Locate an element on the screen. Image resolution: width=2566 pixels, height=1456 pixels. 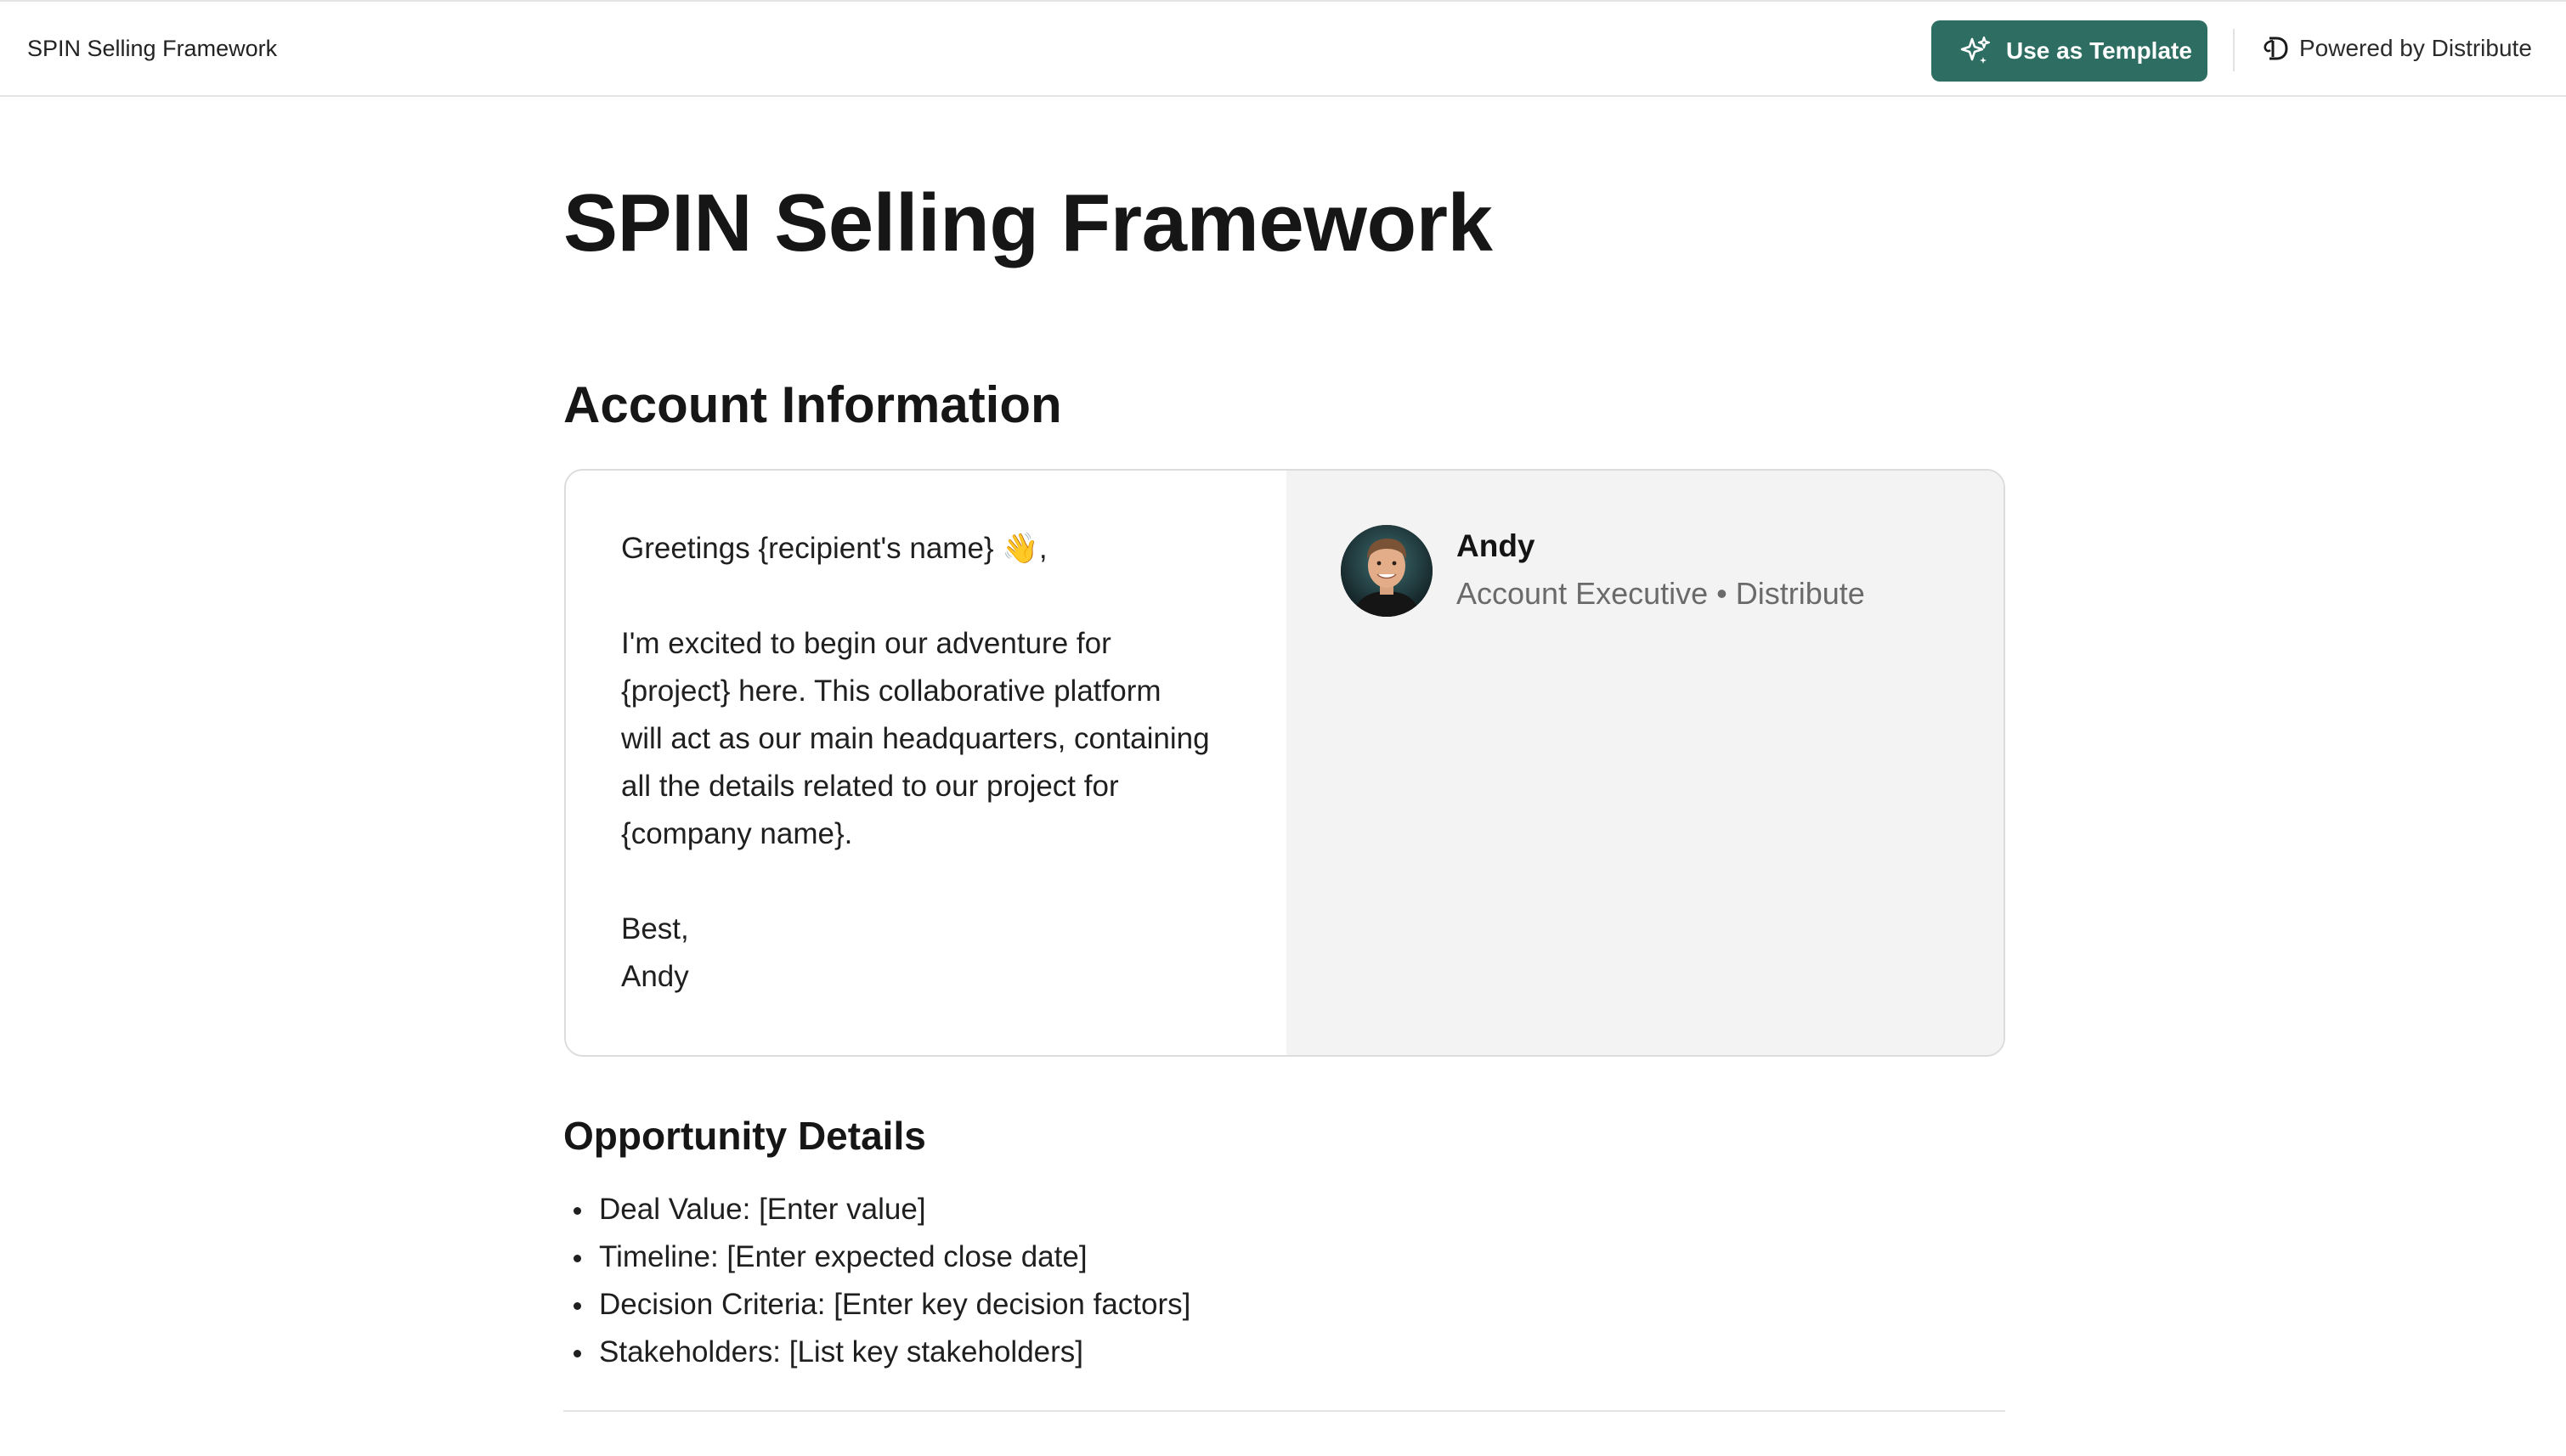
use-as-template-label: Use as Template is located at coordinates (2099, 51).